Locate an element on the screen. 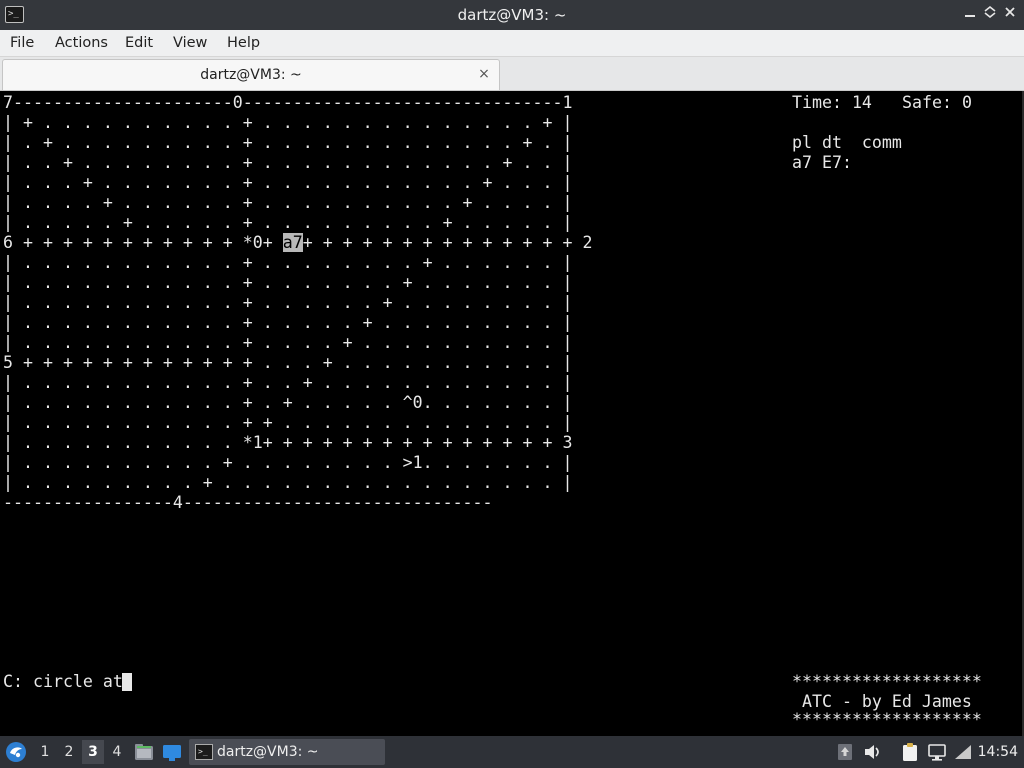 Image resolution: width=1024 pixels, height=768 pixels. start-menu-icon is located at coordinates (16, 752).